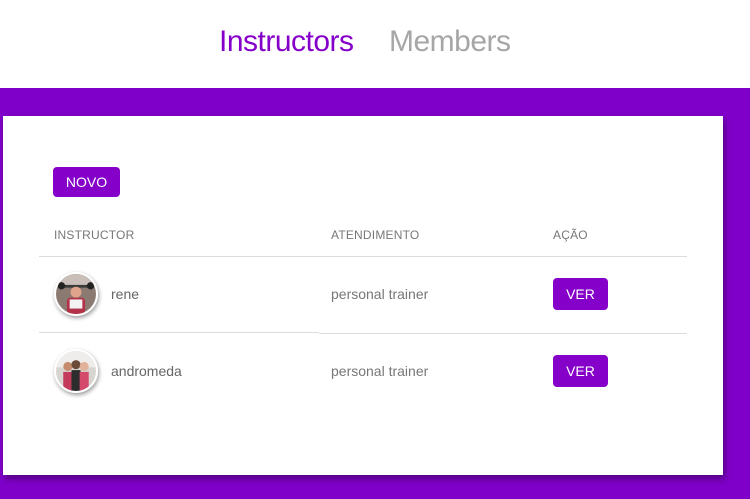 This screenshot has width=750, height=499. Describe the element at coordinates (125, 294) in the screenshot. I see `instructor-name: rene` at that location.